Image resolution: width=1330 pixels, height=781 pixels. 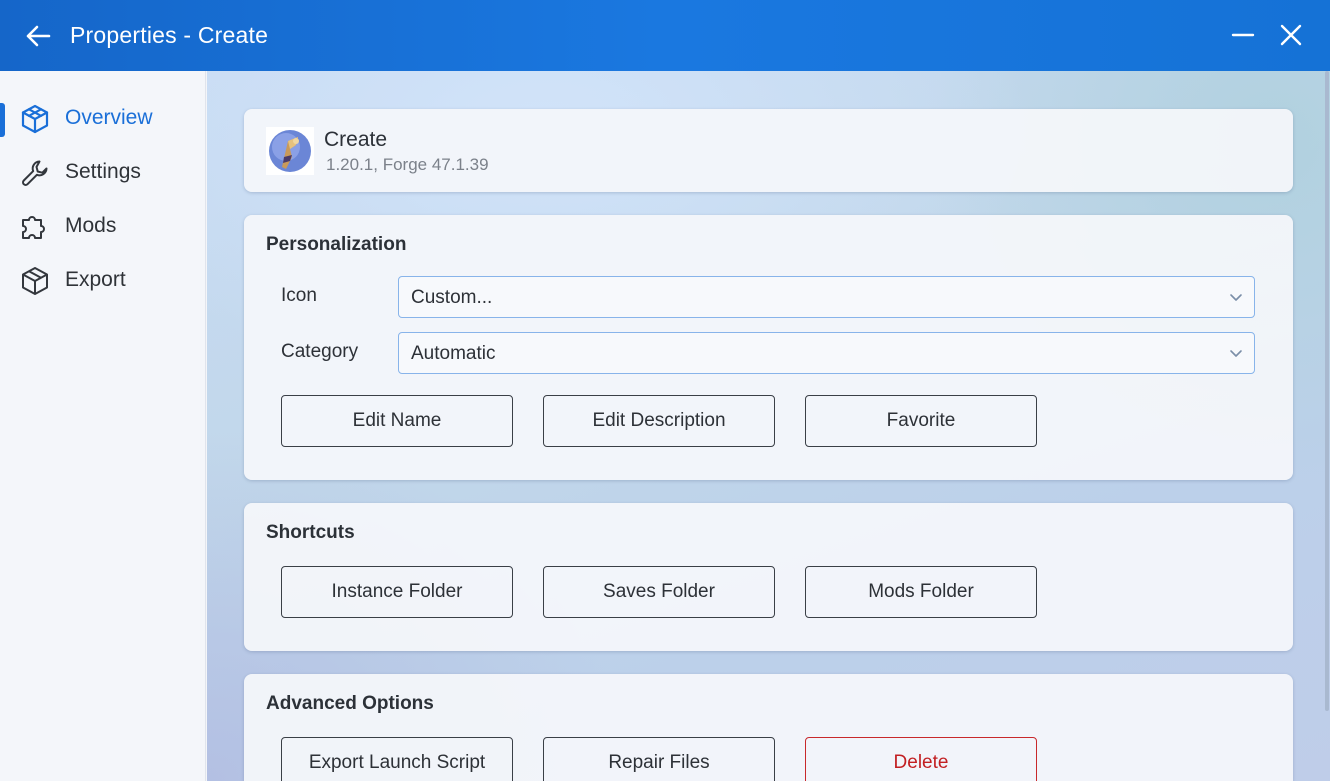 I want to click on section-title: Personalization, so click(x=336, y=244).